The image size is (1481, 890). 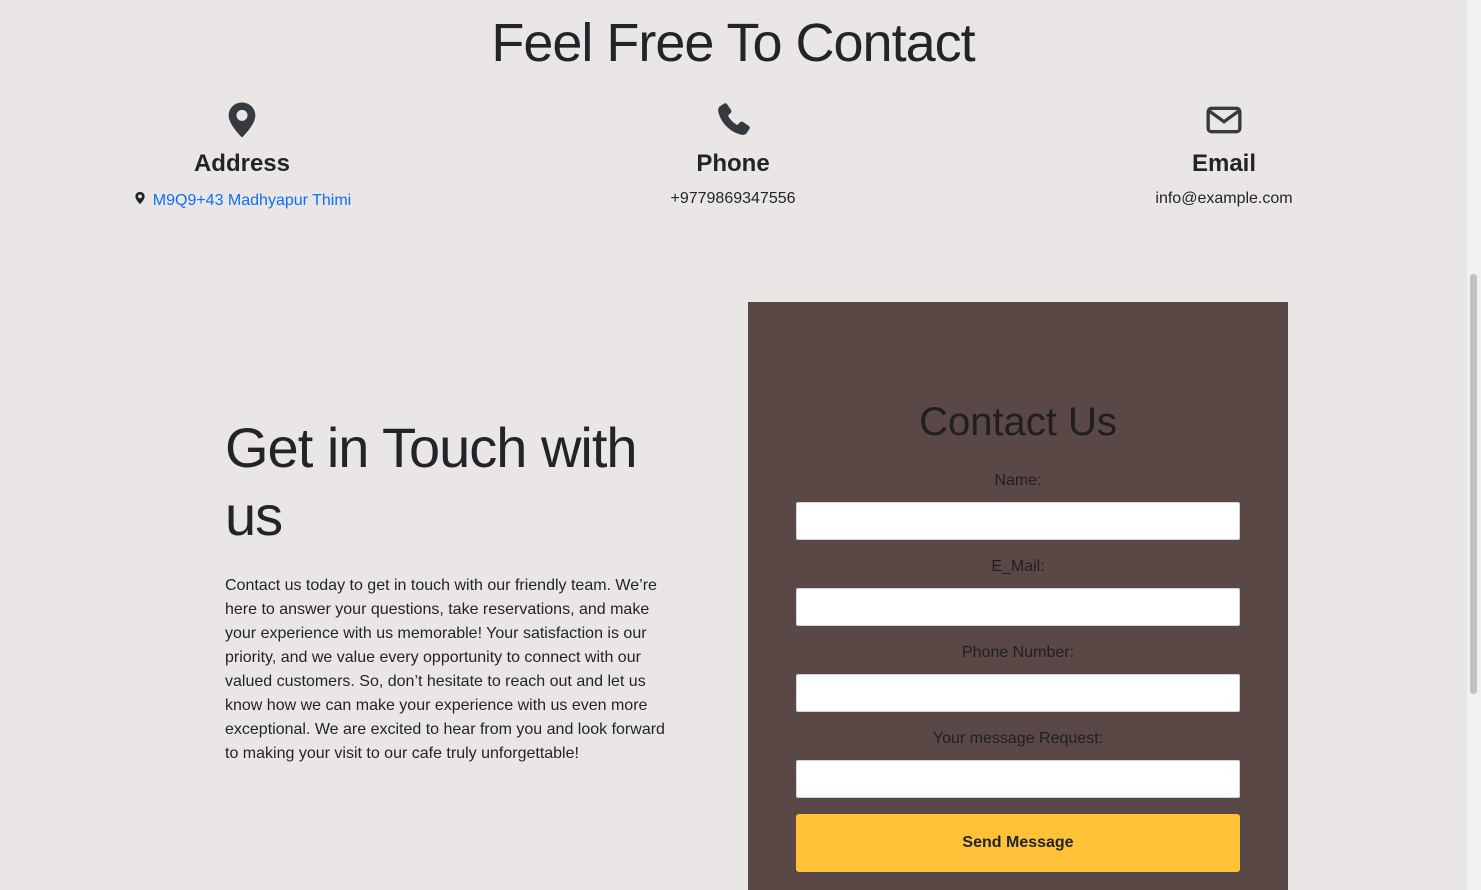 What do you see at coordinates (1224, 198) in the screenshot?
I see `email-value: info@example.com` at bounding box center [1224, 198].